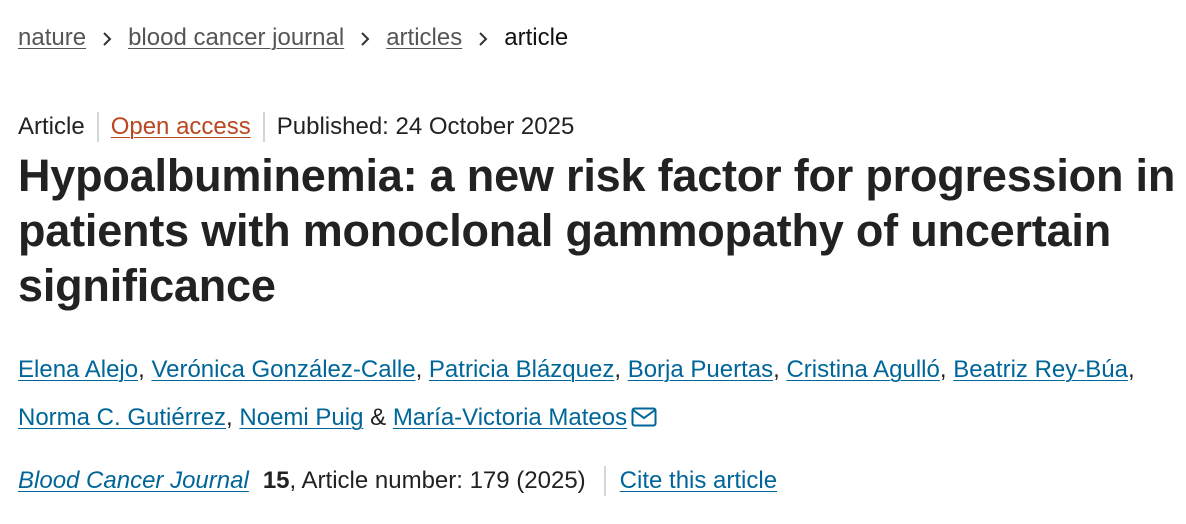 Image resolution: width=1186 pixels, height=524 pixels. I want to click on author-link: María-Victoria Mateos, so click(510, 417).